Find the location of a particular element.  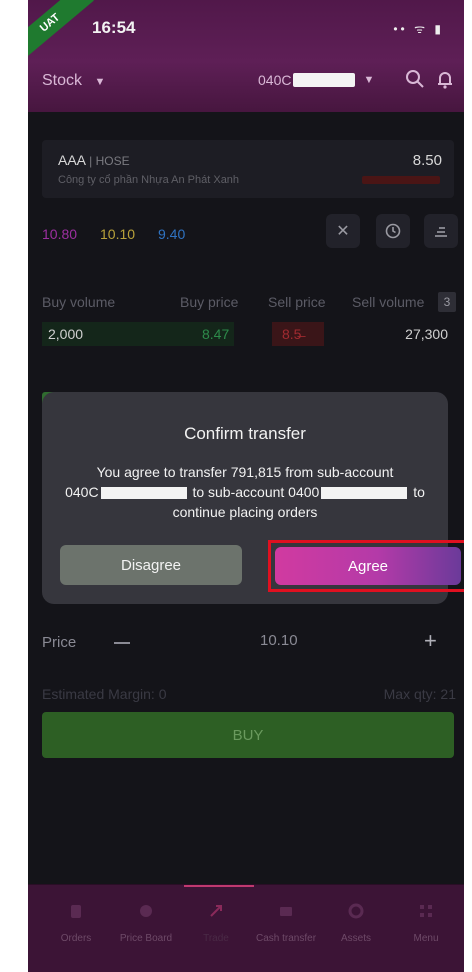

grid-icon is located at coordinates (426, 911).